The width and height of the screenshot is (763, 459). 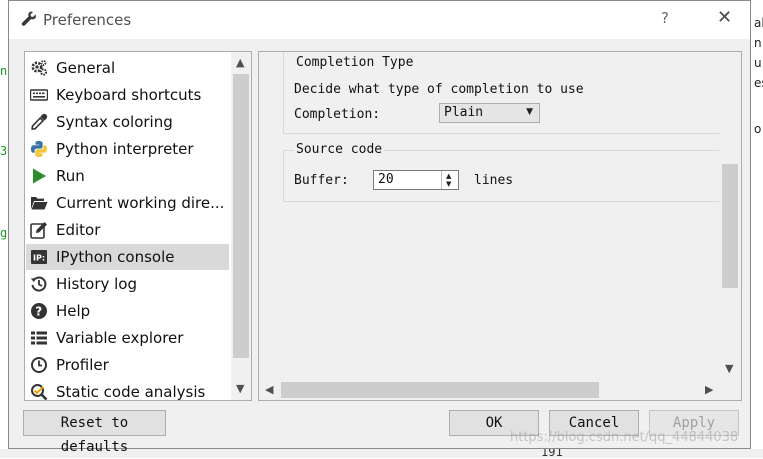 I want to click on nav-item-history-log: History log, so click(x=127, y=284).